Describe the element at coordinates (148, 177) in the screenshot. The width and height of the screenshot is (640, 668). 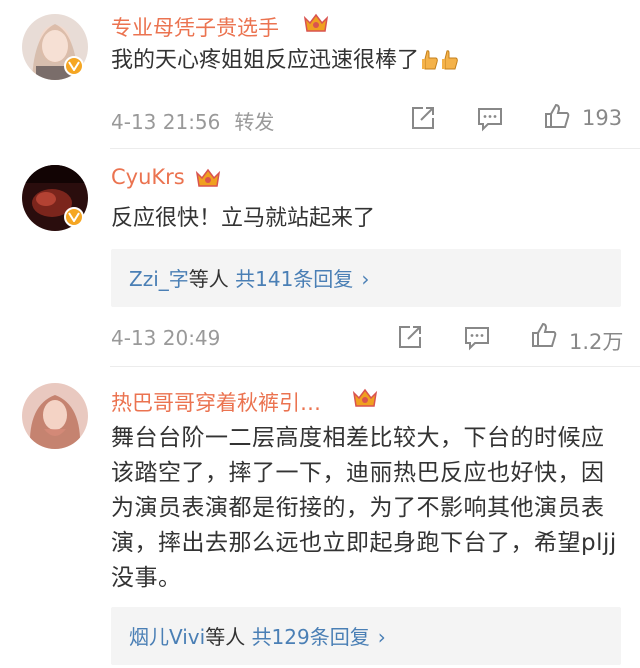
I see `username: CyuKrs` at that location.